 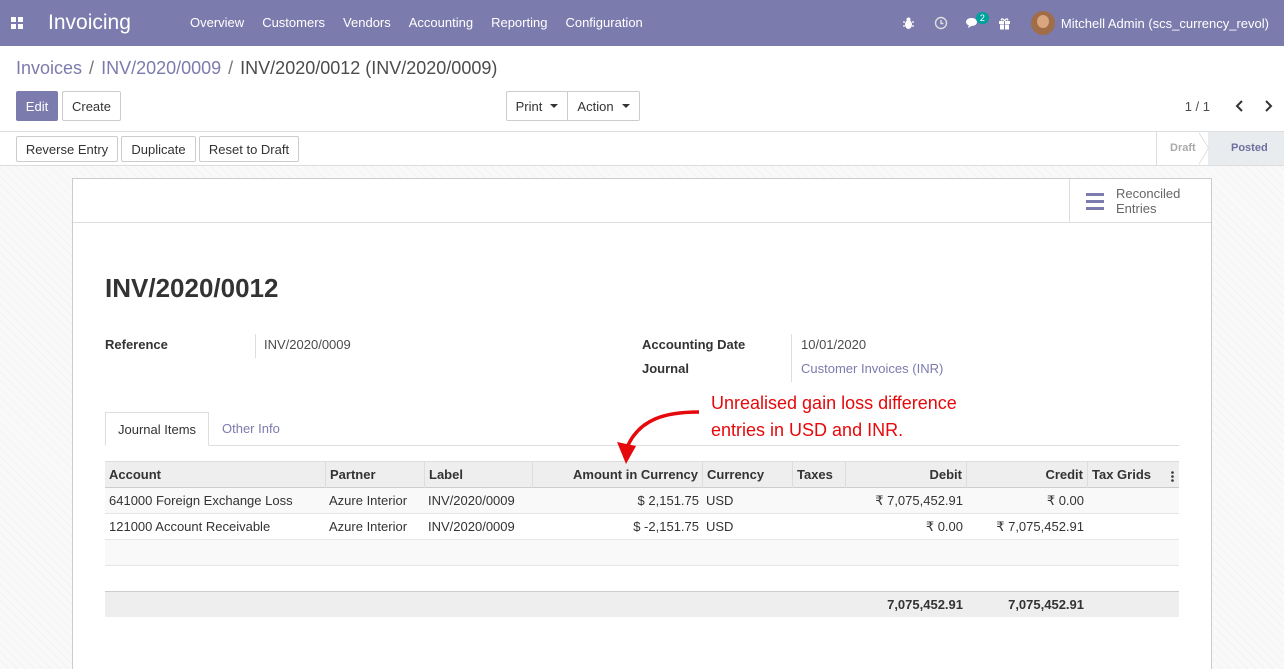 What do you see at coordinates (293, 23) in the screenshot?
I see `menu-customers: Customers` at bounding box center [293, 23].